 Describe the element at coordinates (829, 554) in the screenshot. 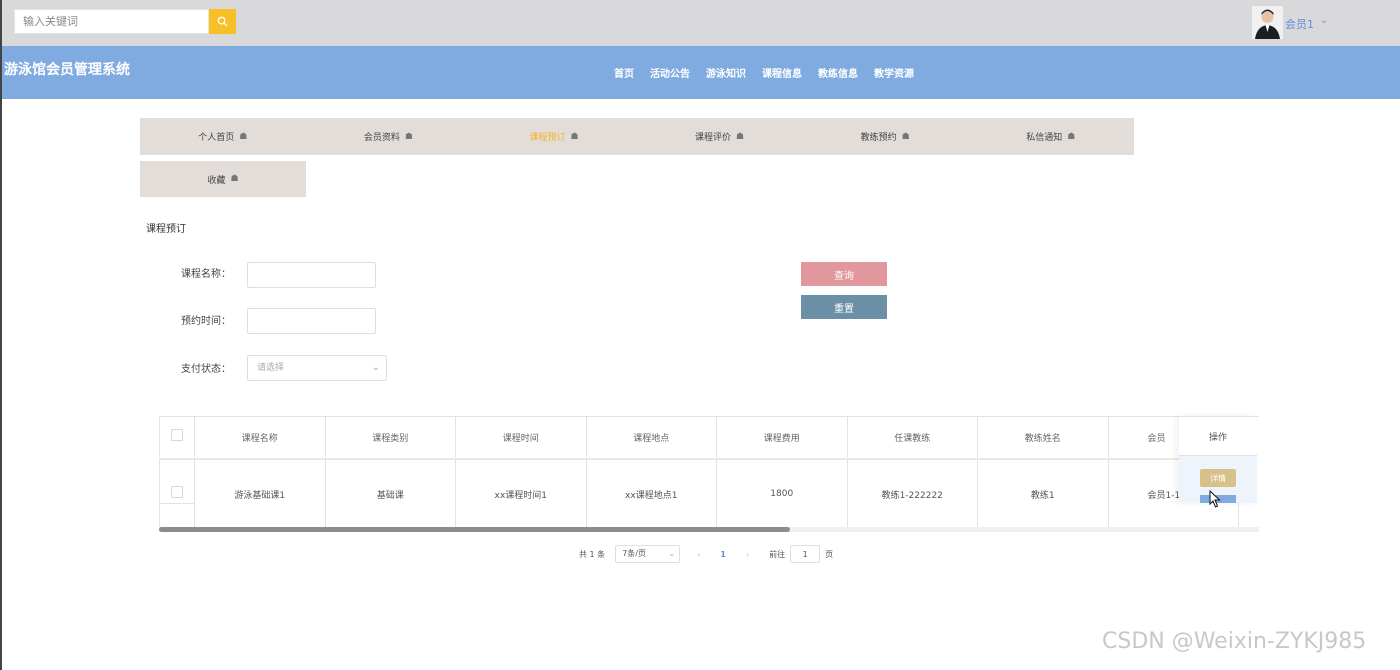

I see `page-unit-label: 页` at that location.